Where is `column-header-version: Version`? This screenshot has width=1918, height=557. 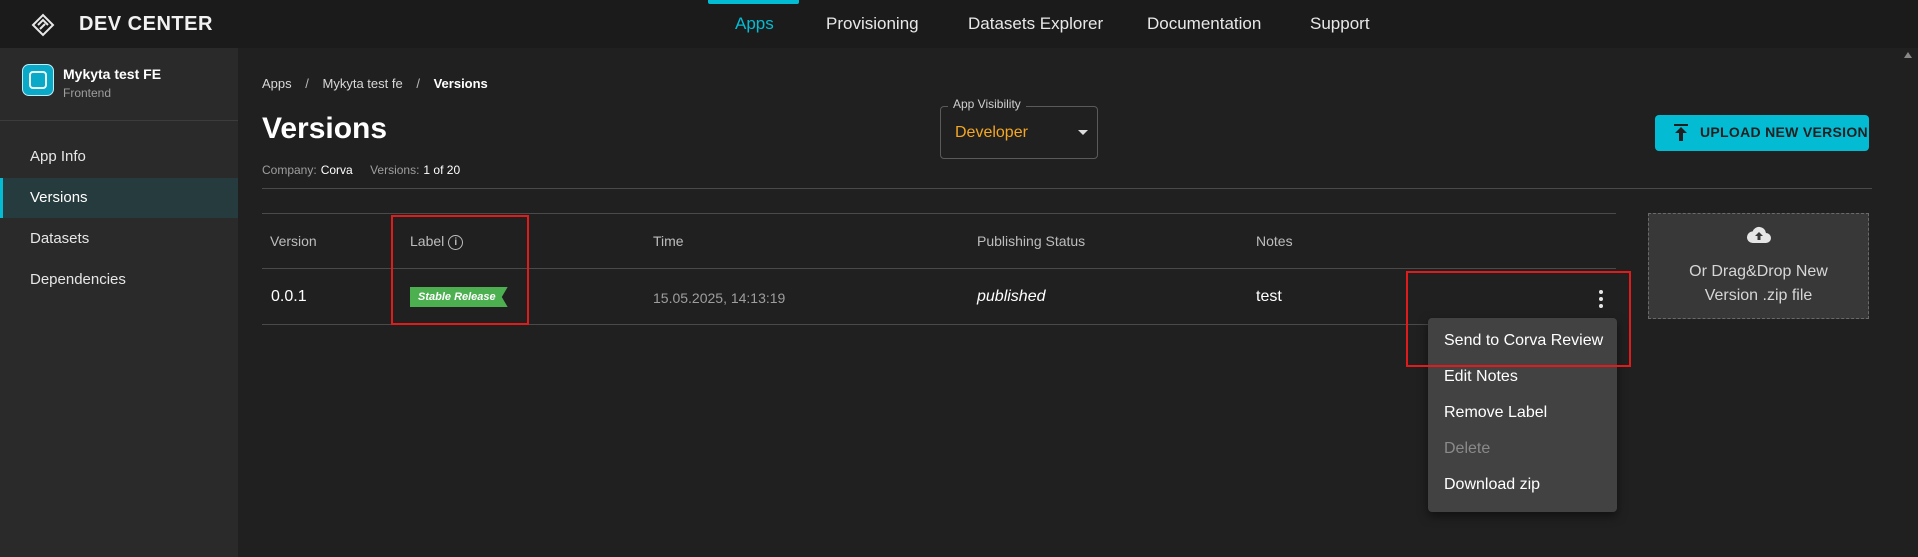
column-header-version: Version is located at coordinates (293, 241).